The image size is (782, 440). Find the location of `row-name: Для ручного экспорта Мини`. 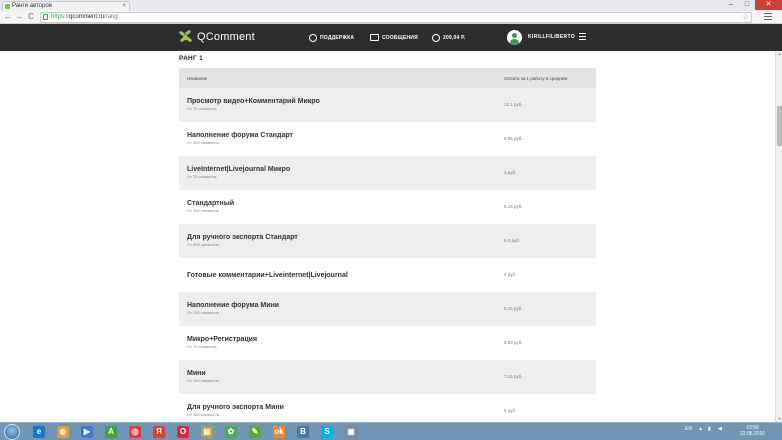

row-name: Для ручного экспорта Мини is located at coordinates (235, 407).